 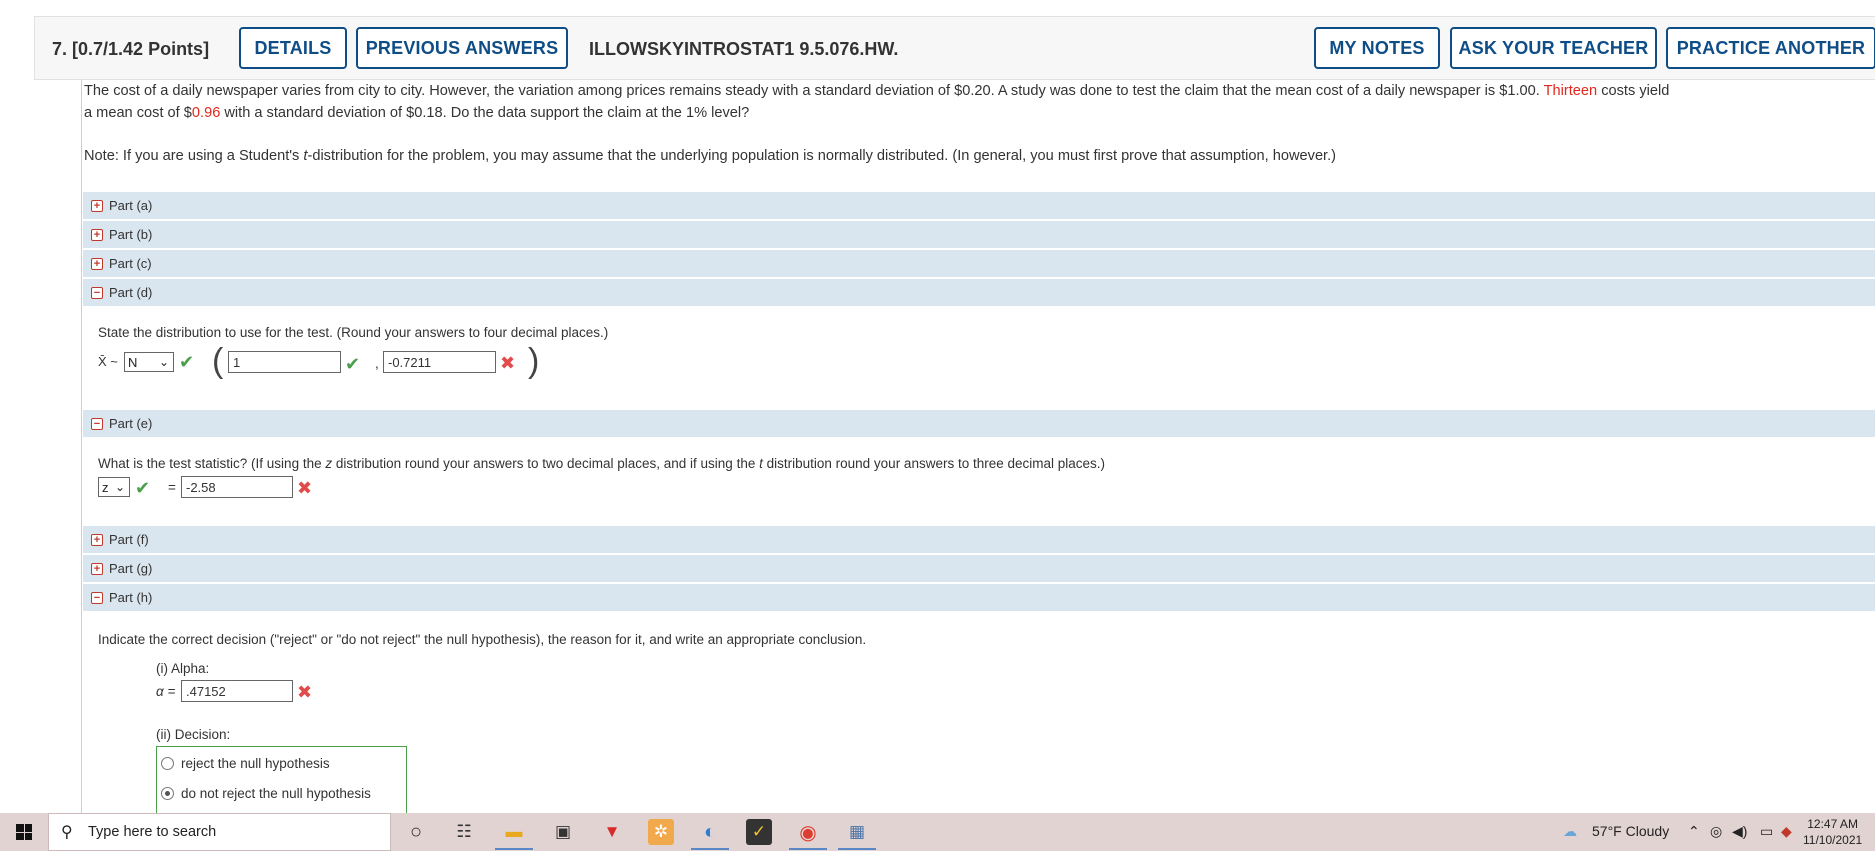 I want to click on distribution-select-value: N, so click(x=133, y=362).